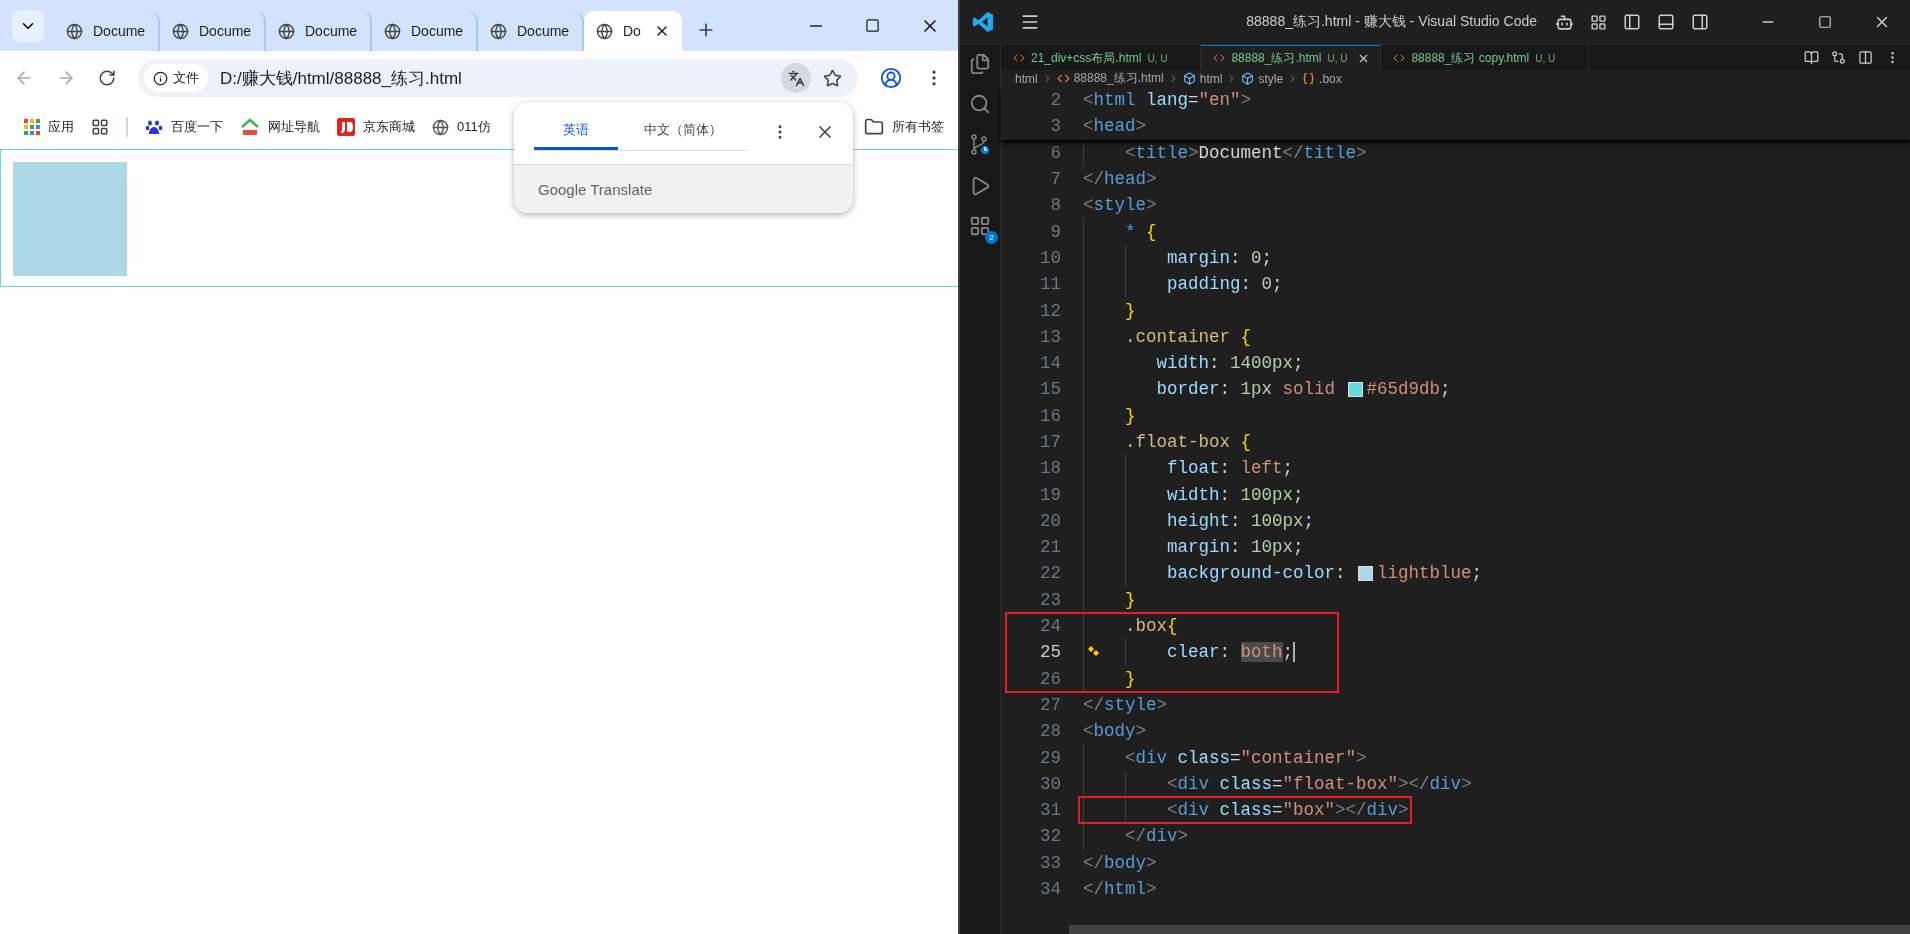 This screenshot has height=934, width=1910. What do you see at coordinates (1598, 22) in the screenshot?
I see `layout-icon` at bounding box center [1598, 22].